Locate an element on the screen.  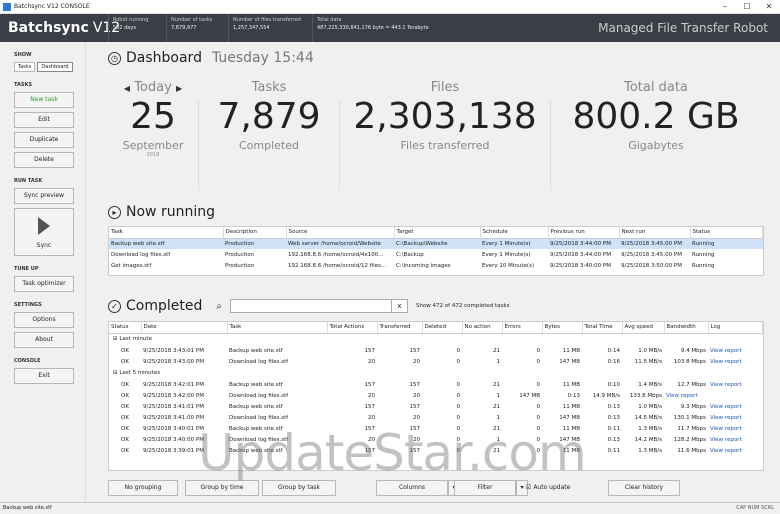
table-cell: OK is located at coordinates (125, 439).